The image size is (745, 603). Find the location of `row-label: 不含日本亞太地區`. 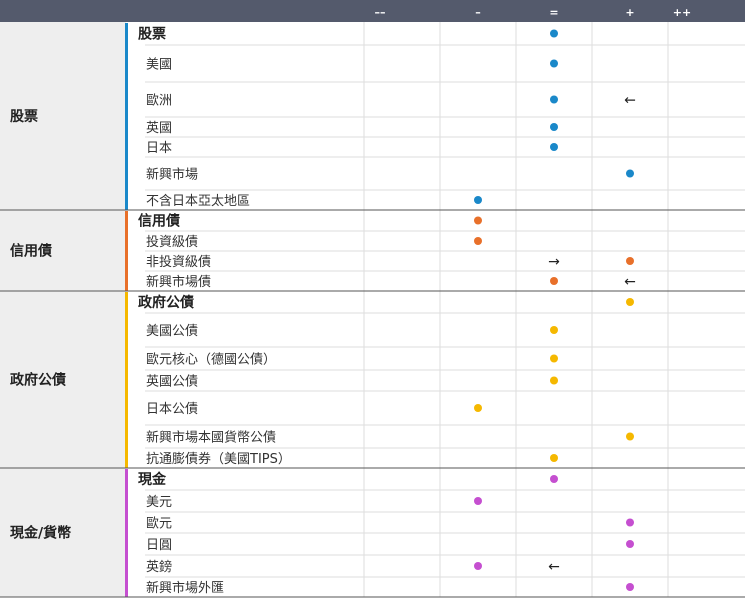

row-label: 不含日本亞太地區 is located at coordinates (198, 201).